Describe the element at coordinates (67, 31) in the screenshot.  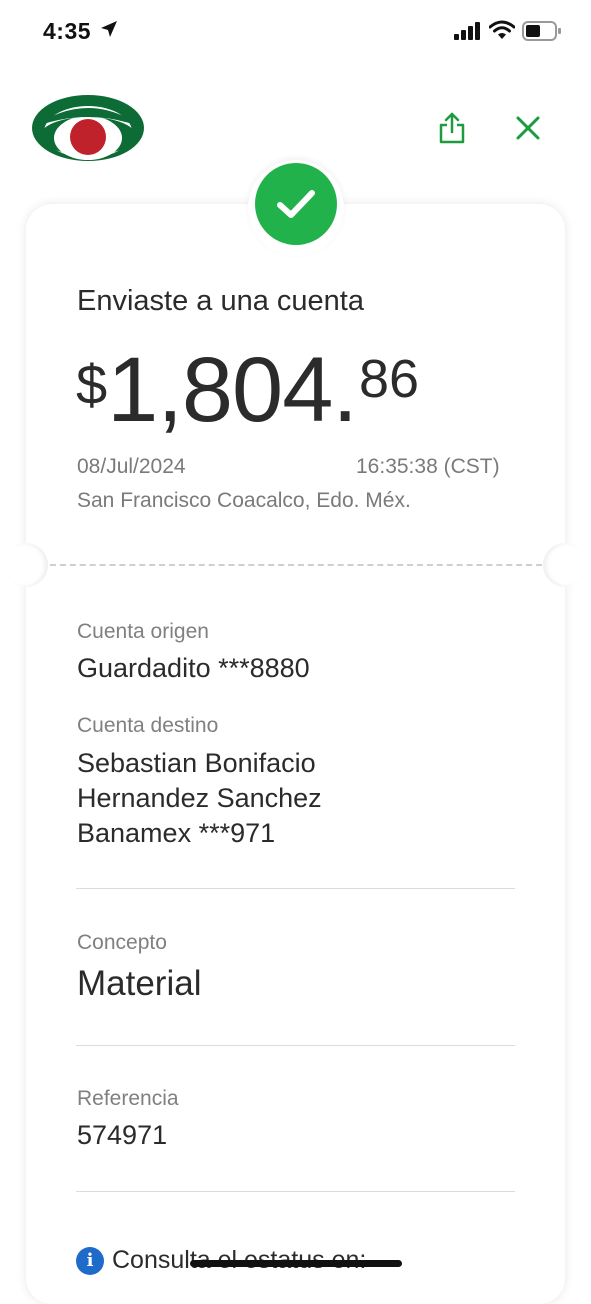
I see `status-time: 4:35` at that location.